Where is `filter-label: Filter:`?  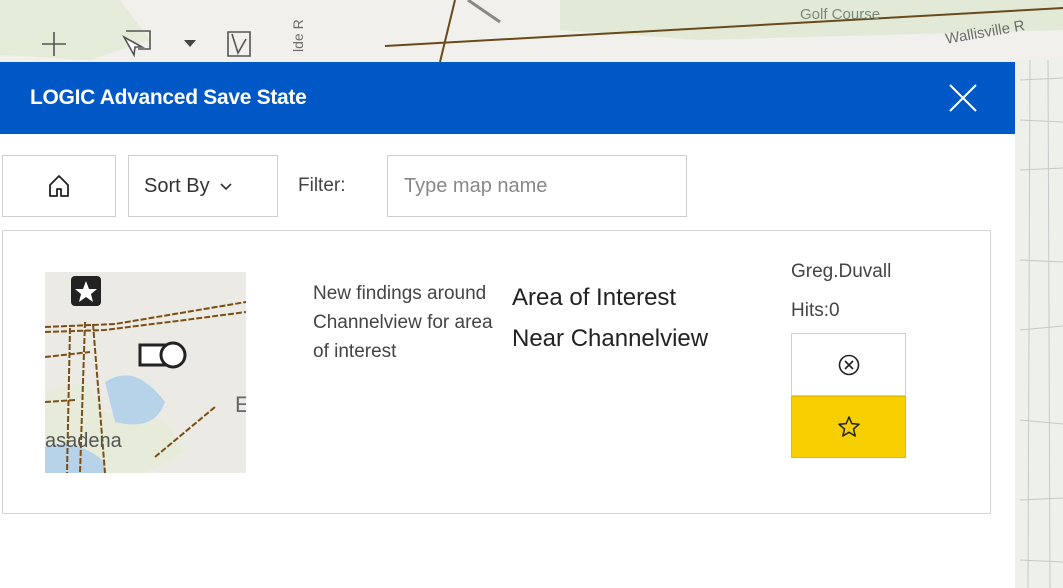 filter-label: Filter: is located at coordinates (322, 185).